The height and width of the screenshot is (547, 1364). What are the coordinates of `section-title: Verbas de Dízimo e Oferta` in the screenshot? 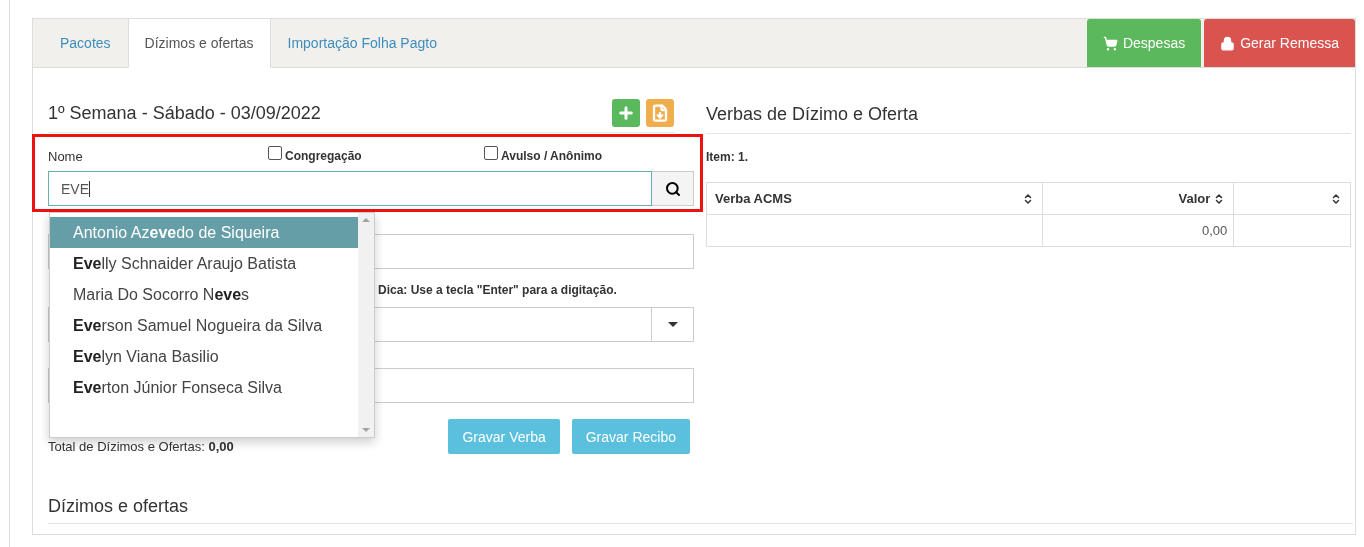 It's located at (1028, 116).